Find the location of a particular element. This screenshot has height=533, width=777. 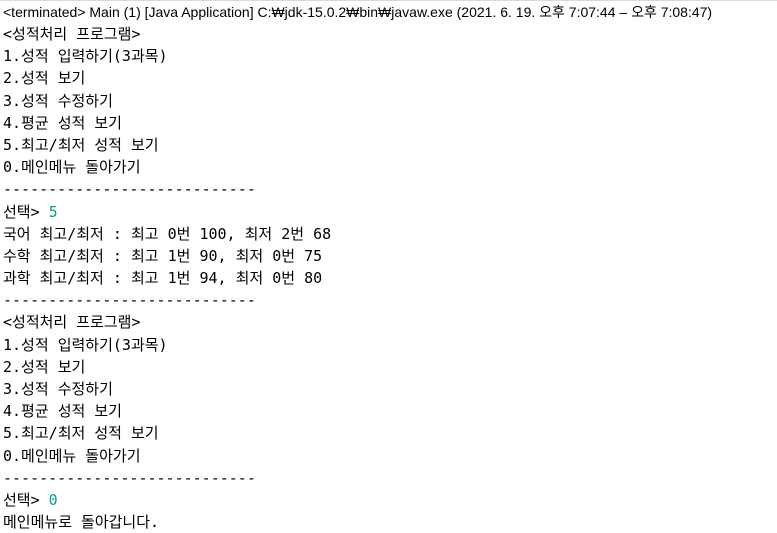

console-line: 선택> 5 is located at coordinates (390, 212).